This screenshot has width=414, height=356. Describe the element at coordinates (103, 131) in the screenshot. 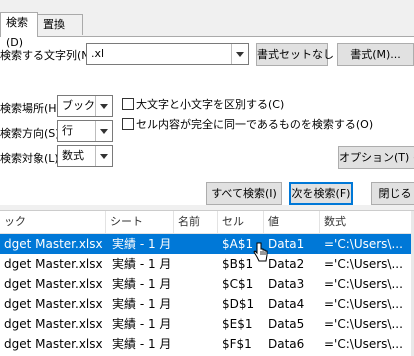

I see `search-direction-dropdown-icon` at that location.